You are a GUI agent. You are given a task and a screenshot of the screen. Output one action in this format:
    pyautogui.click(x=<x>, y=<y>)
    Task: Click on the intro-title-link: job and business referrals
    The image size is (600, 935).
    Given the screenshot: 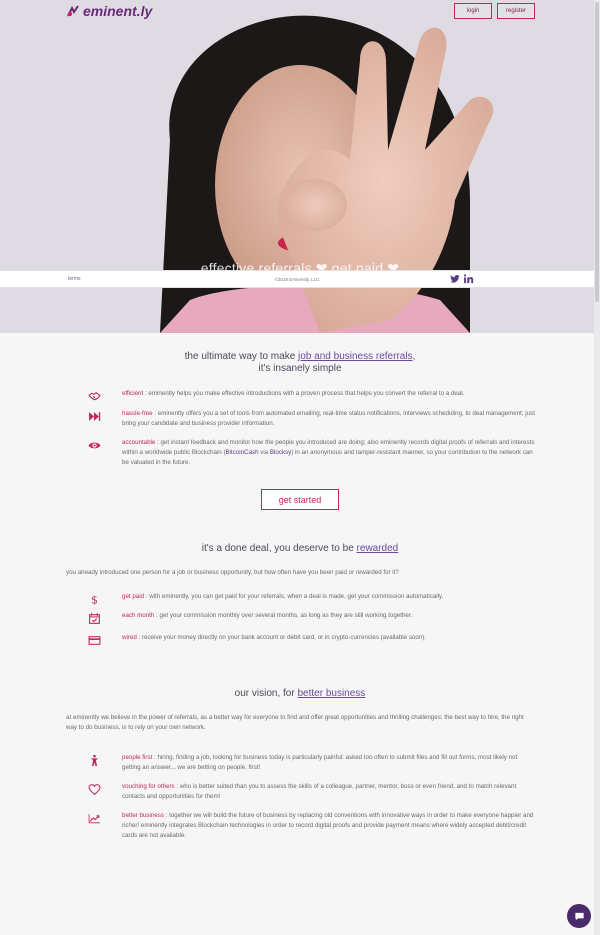 What is the action you would take?
    pyautogui.click(x=355, y=356)
    